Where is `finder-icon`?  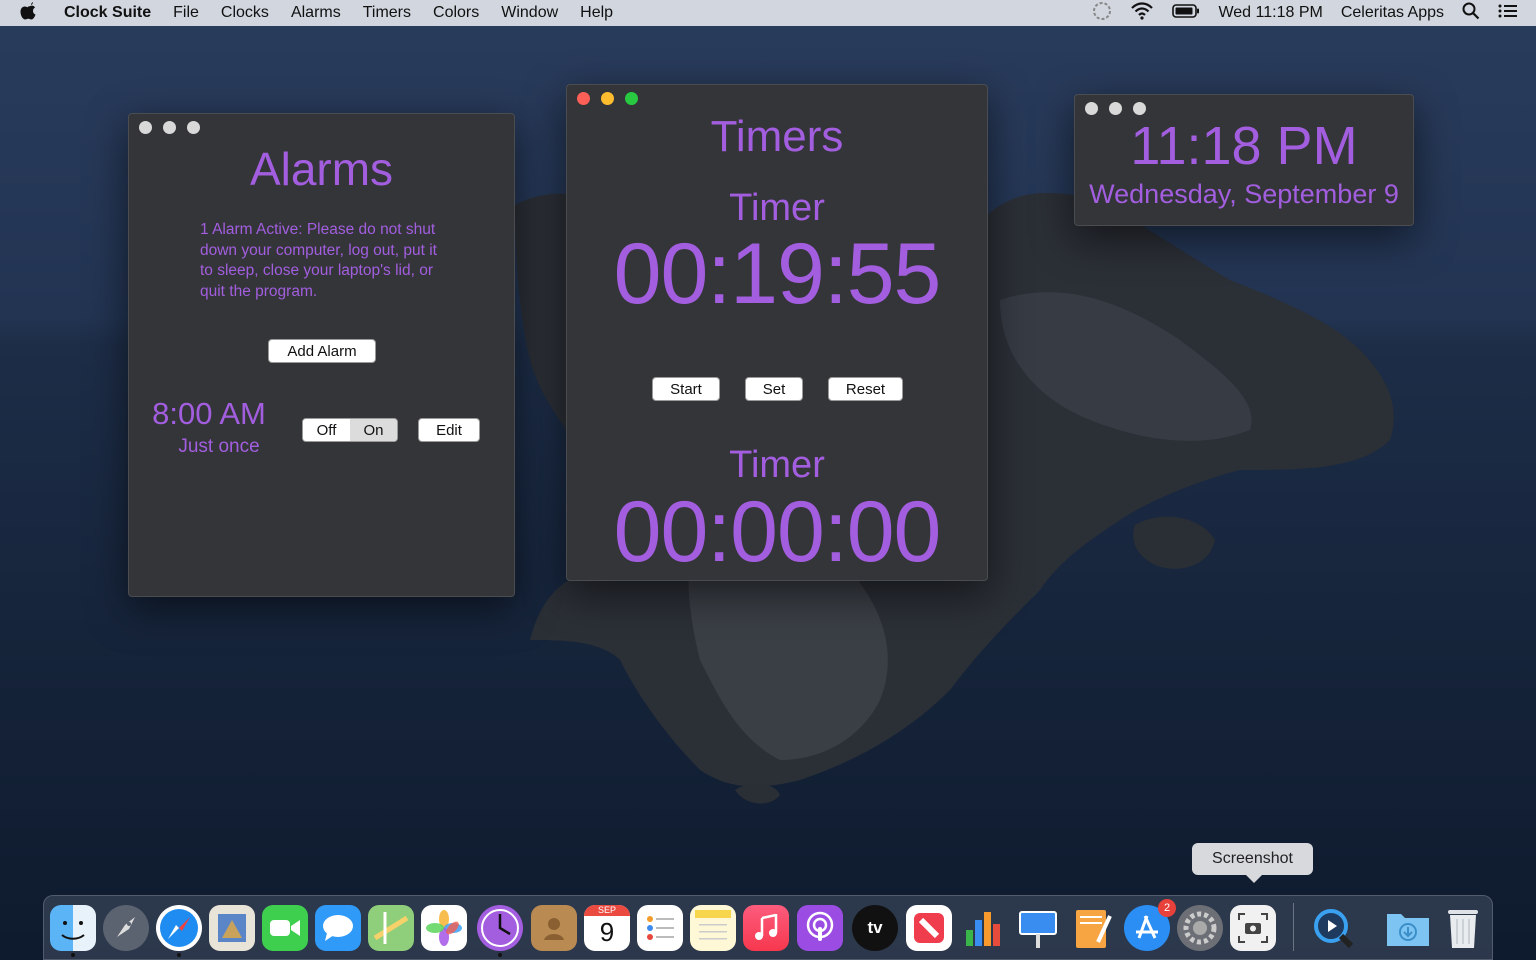
finder-icon is located at coordinates (73, 928).